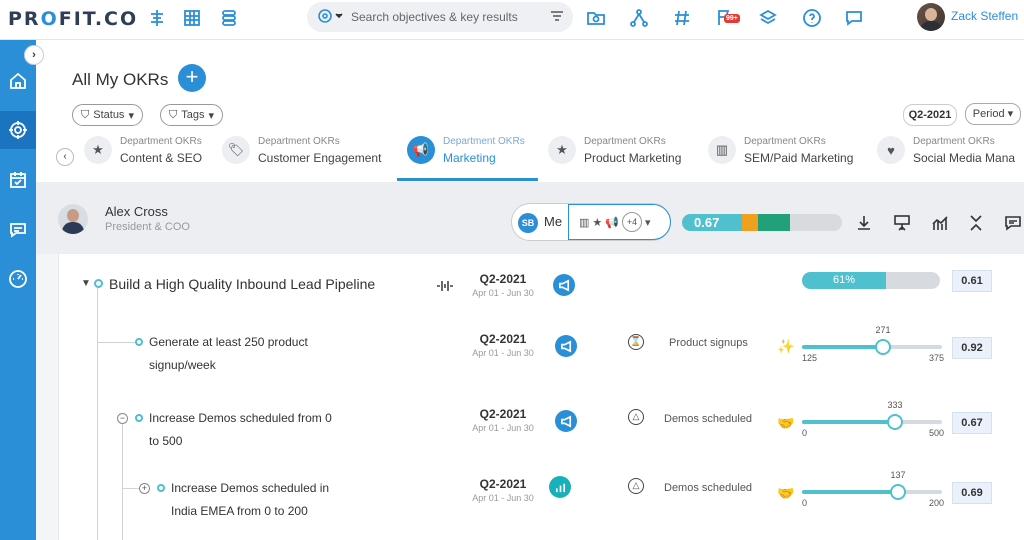 Image resolution: width=1024 pixels, height=540 pixels. Describe the element at coordinates (972, 348) in the screenshot. I see `kr-score: 0.92` at that location.